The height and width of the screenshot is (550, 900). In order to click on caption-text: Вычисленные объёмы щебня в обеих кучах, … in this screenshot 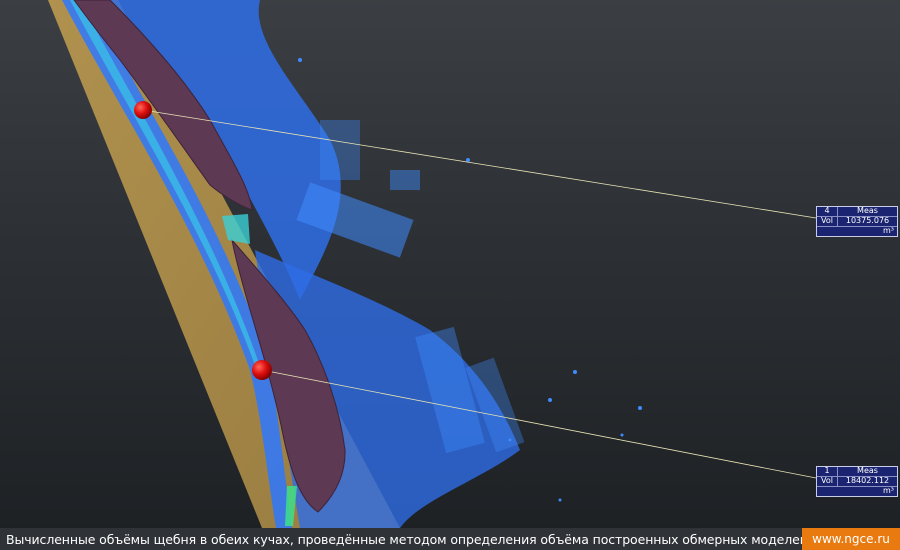, I will do `click(404, 539)`.